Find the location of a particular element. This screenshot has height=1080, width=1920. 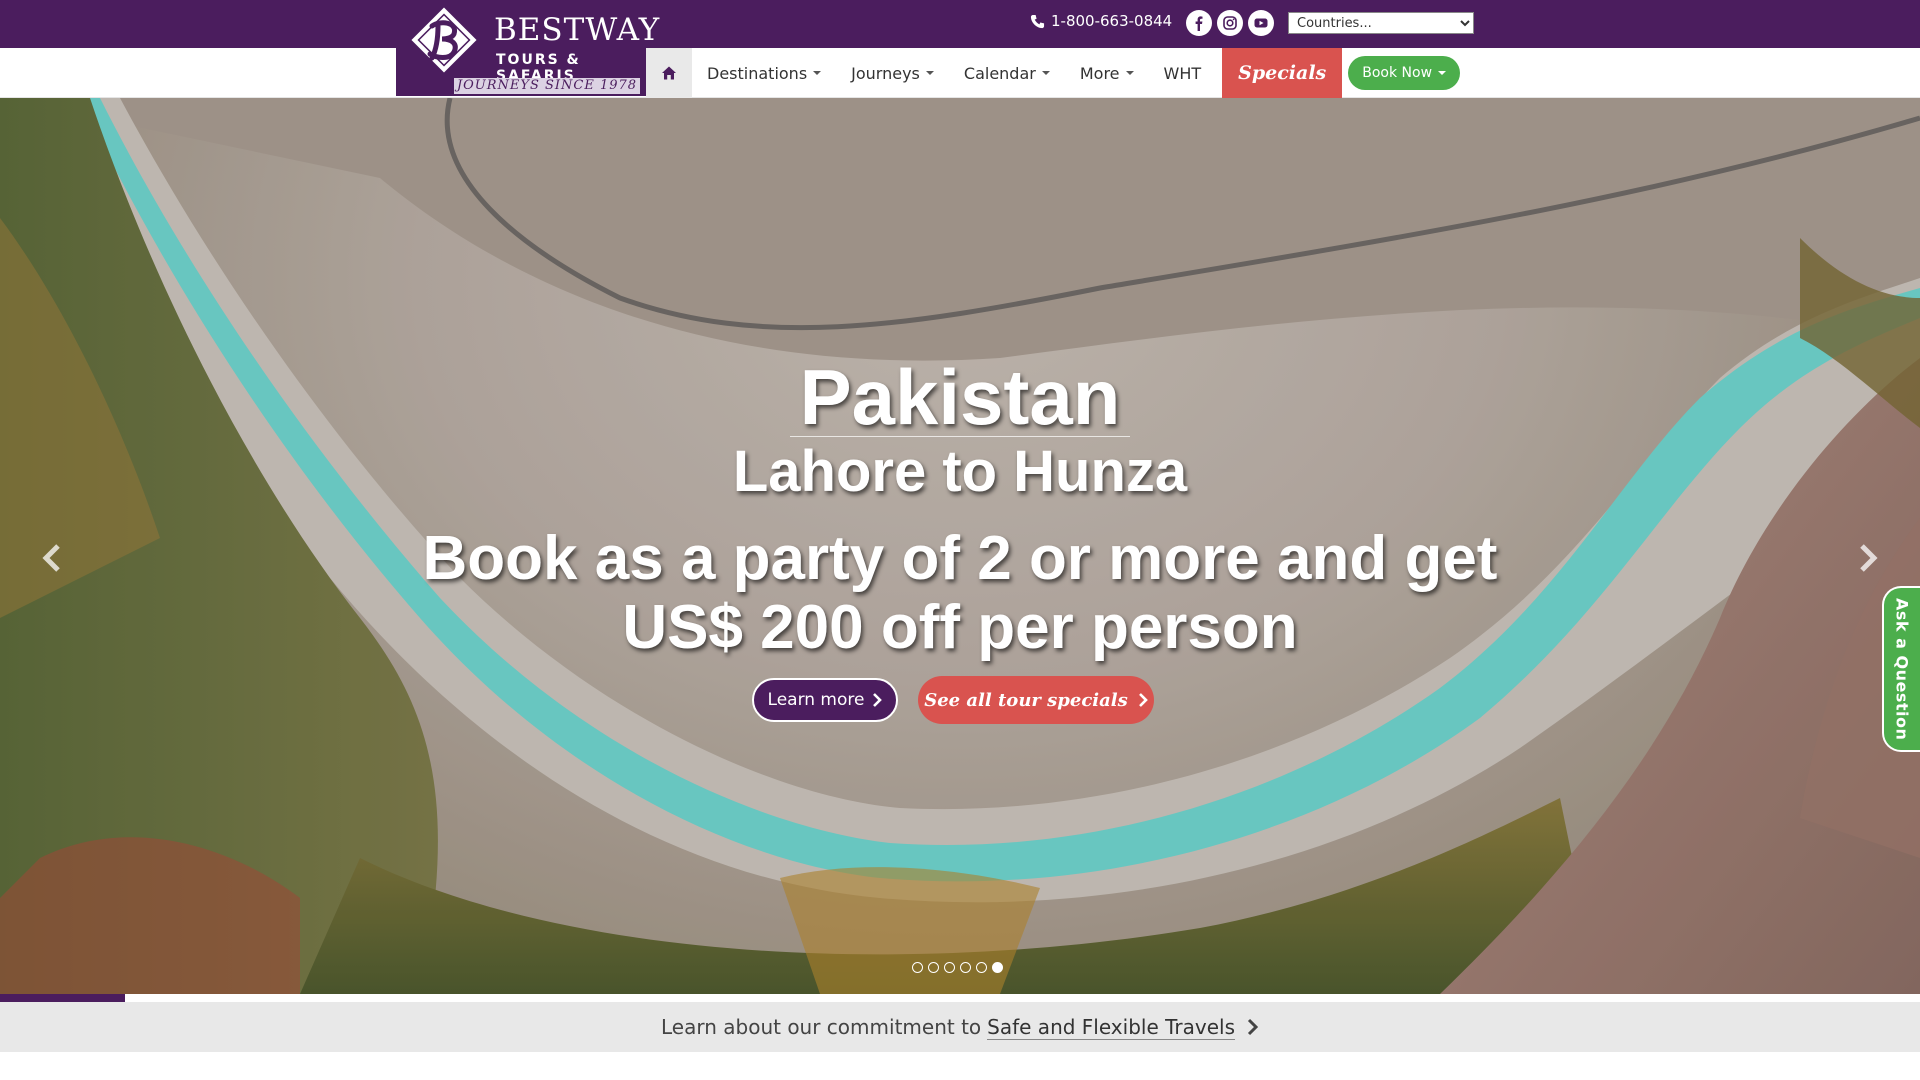

nav-calendar: Calendar is located at coordinates (1007, 73).